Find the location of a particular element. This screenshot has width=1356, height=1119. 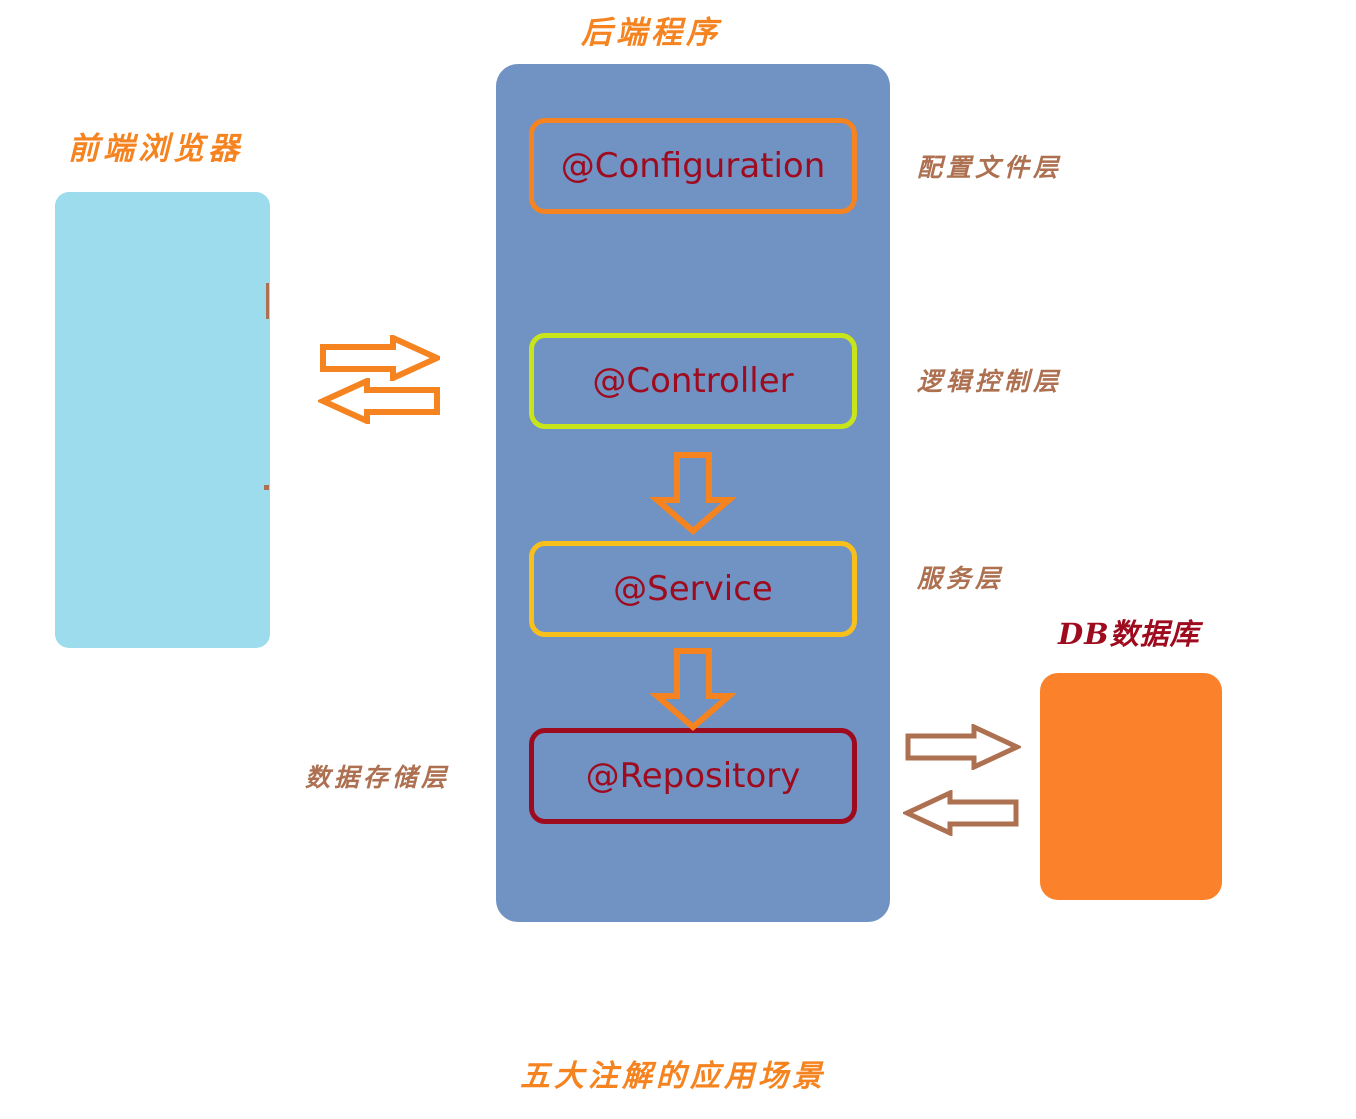

database-box is located at coordinates (1131, 786).